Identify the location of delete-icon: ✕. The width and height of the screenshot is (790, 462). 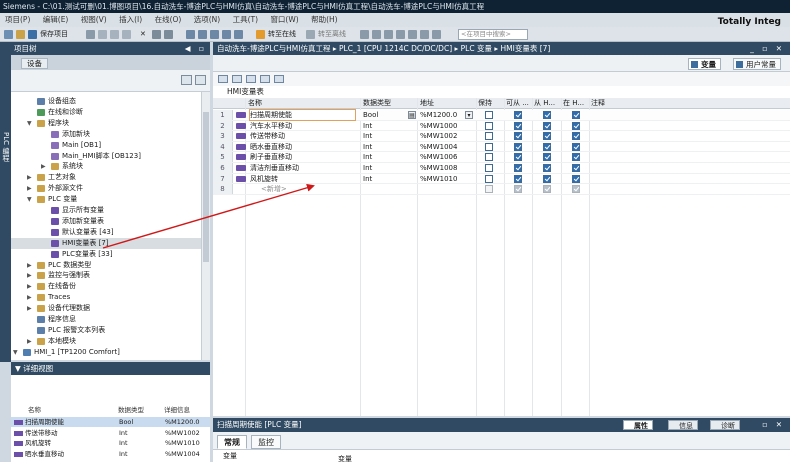
(143, 34).